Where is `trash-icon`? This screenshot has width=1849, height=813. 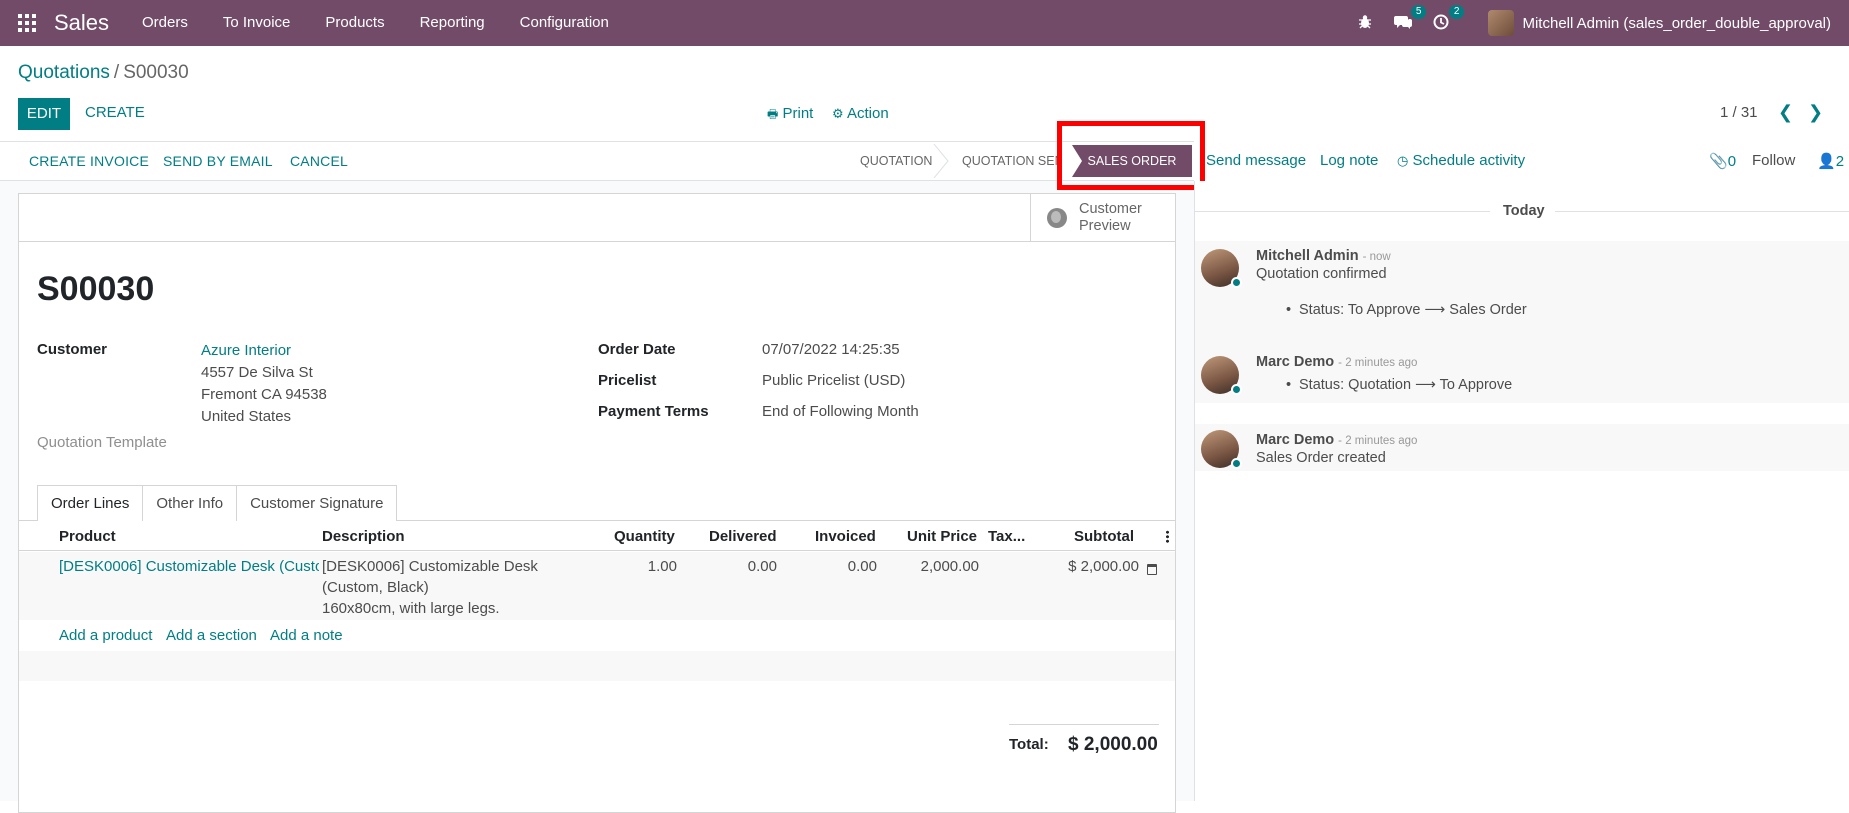 trash-icon is located at coordinates (1152, 569).